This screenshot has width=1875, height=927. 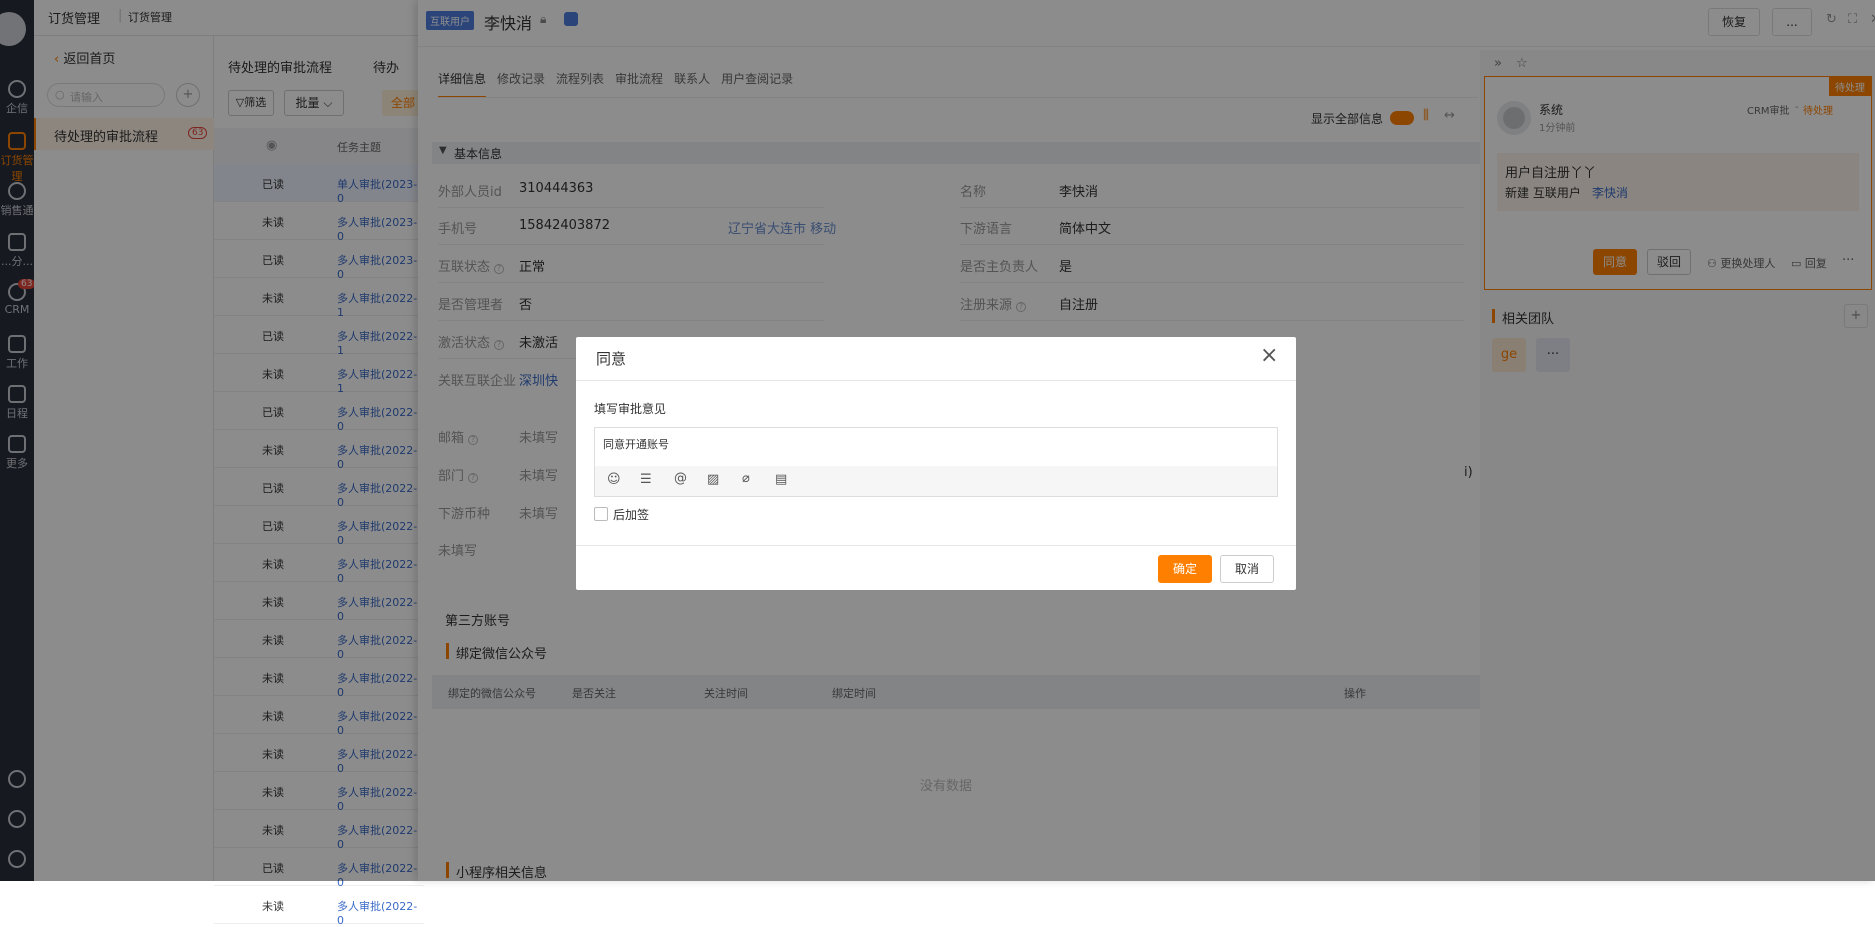 What do you see at coordinates (319, 906) in the screenshot?
I see `list-item: 未读 多人审批(2022-0` at bounding box center [319, 906].